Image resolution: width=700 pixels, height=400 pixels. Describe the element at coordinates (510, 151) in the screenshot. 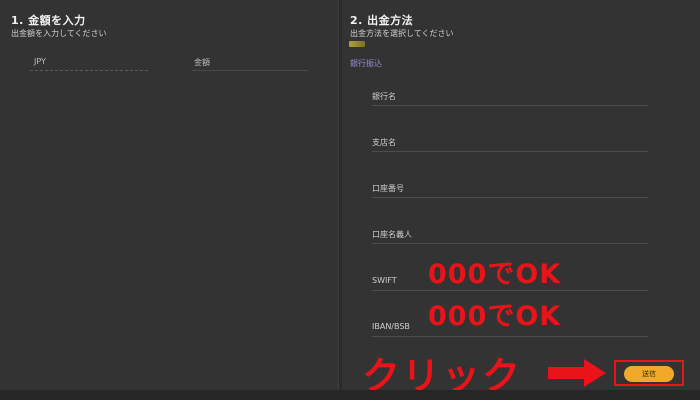

I see `branch-name-underline` at that location.